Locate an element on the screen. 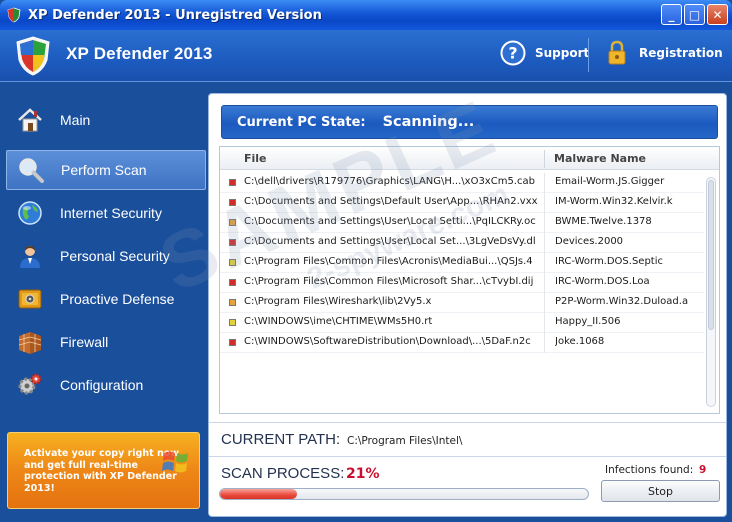  sidebar-item-proactive-defense: Proactive Defense is located at coordinates (106, 299).